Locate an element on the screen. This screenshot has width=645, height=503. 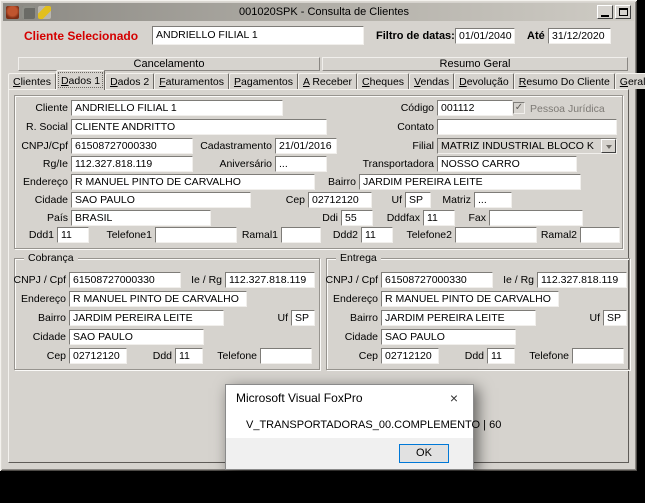
cobranca-cnpj-field: 61508727000330 is located at coordinates (125, 280).